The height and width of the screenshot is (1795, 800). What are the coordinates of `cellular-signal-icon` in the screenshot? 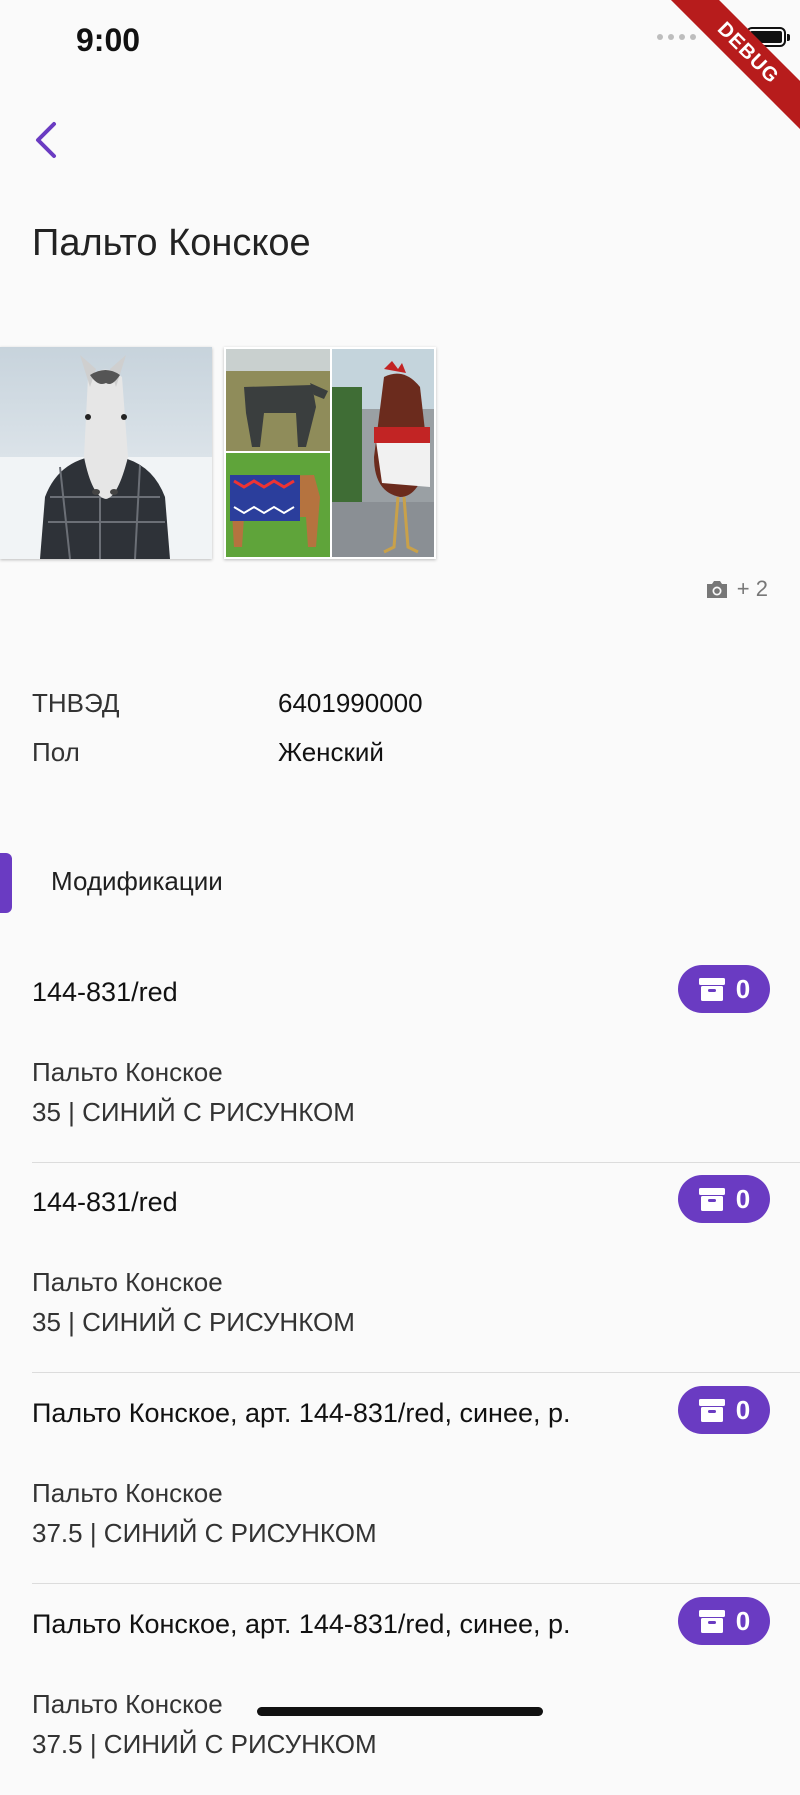 It's located at (676, 37).